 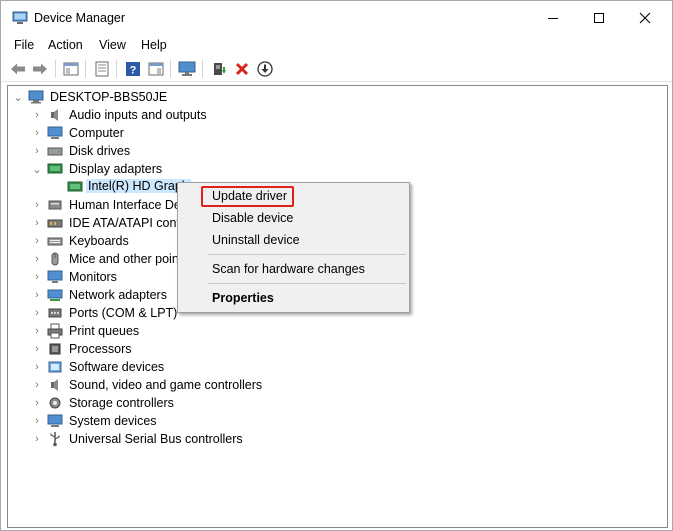 What do you see at coordinates (55, 367) in the screenshot?
I see `software-device-icon` at bounding box center [55, 367].